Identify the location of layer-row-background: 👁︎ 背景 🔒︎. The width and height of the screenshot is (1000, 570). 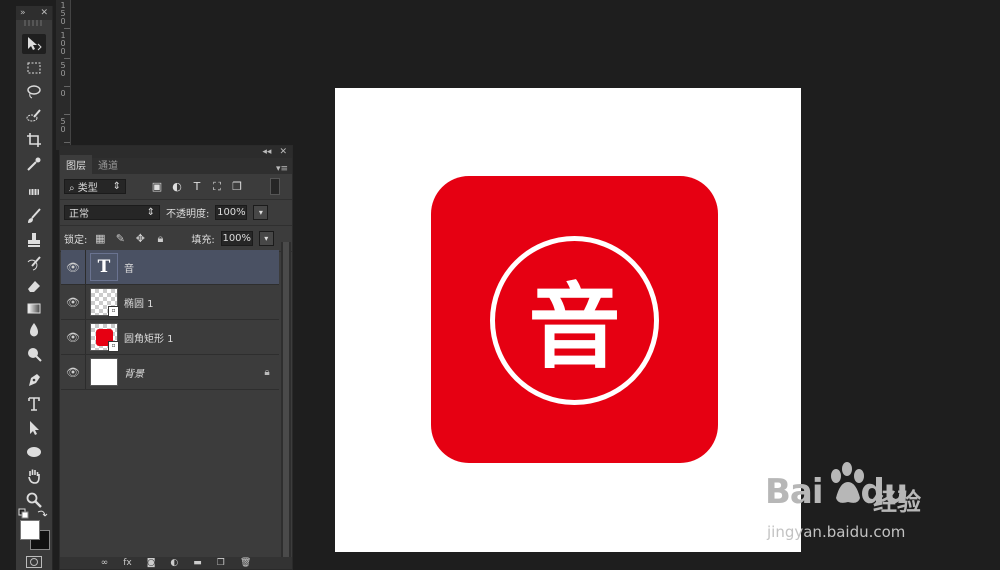
(170, 372).